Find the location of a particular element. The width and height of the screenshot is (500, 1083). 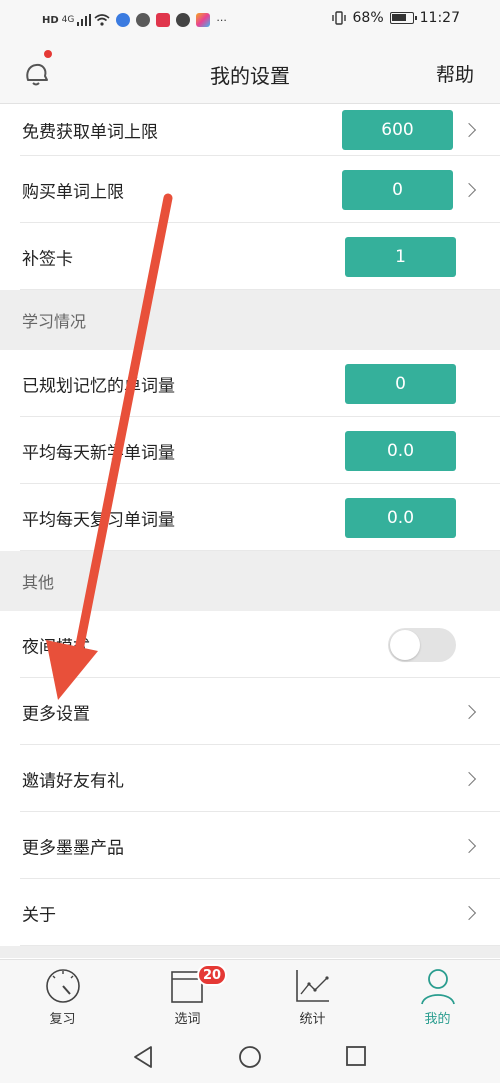

person-icon is located at coordinates (438, 987).